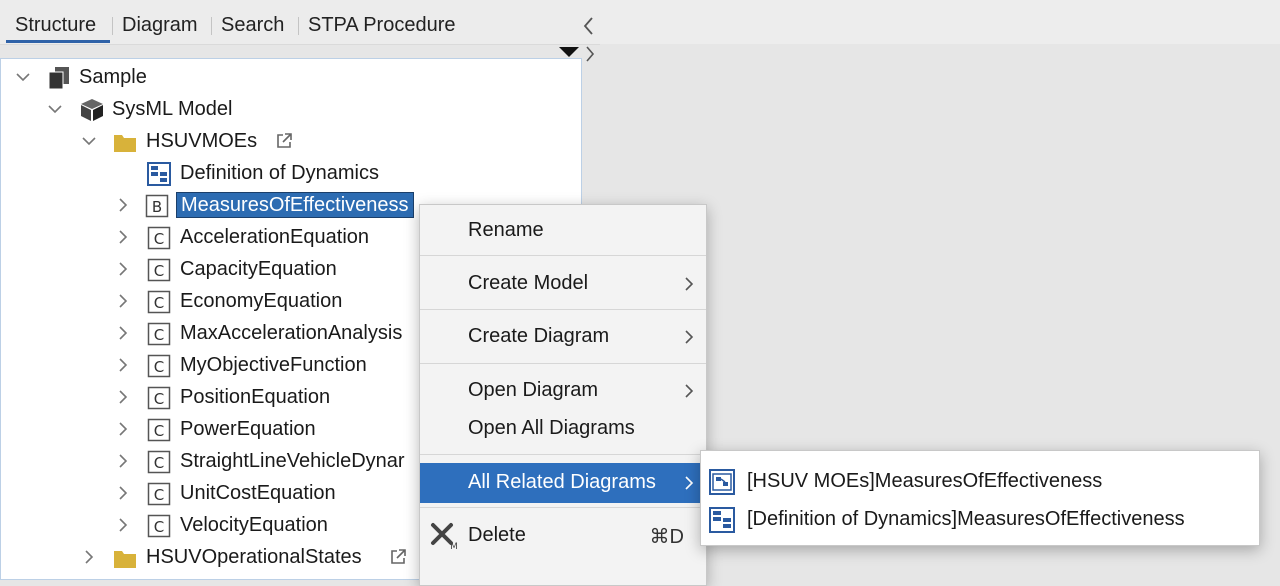 The image size is (1280, 586). What do you see at coordinates (157, 206) in the screenshot?
I see `block-icon: B` at bounding box center [157, 206].